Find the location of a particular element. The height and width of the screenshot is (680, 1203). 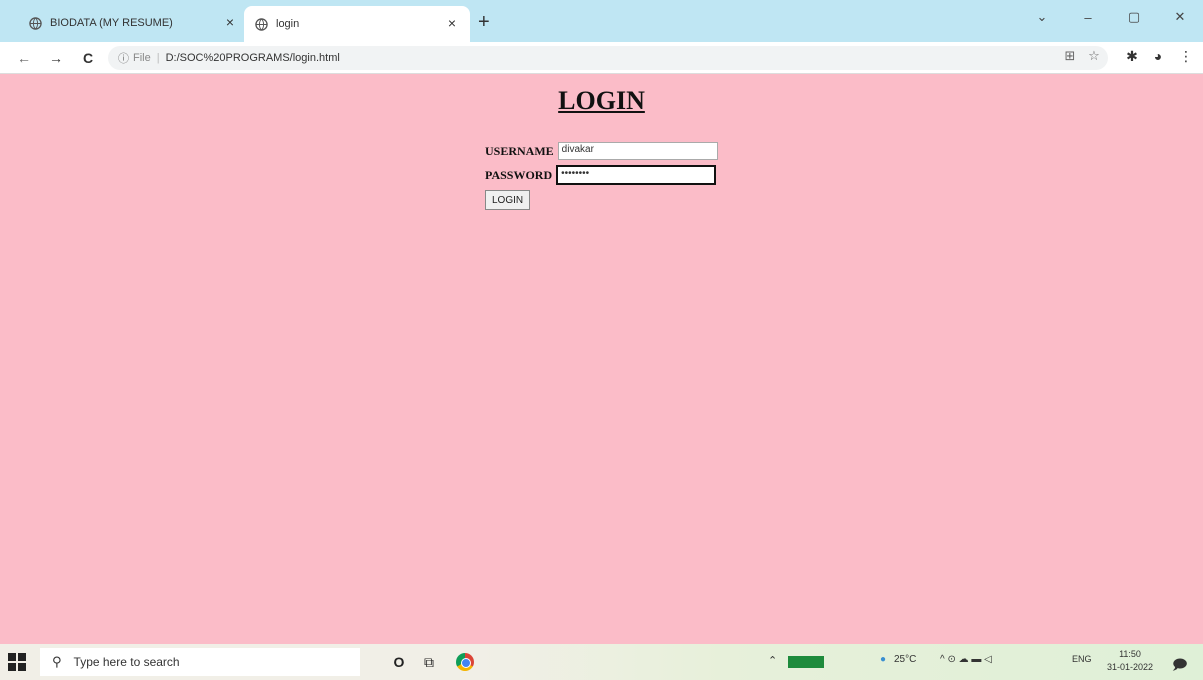

minimize-icon: – is located at coordinates (1088, 17).